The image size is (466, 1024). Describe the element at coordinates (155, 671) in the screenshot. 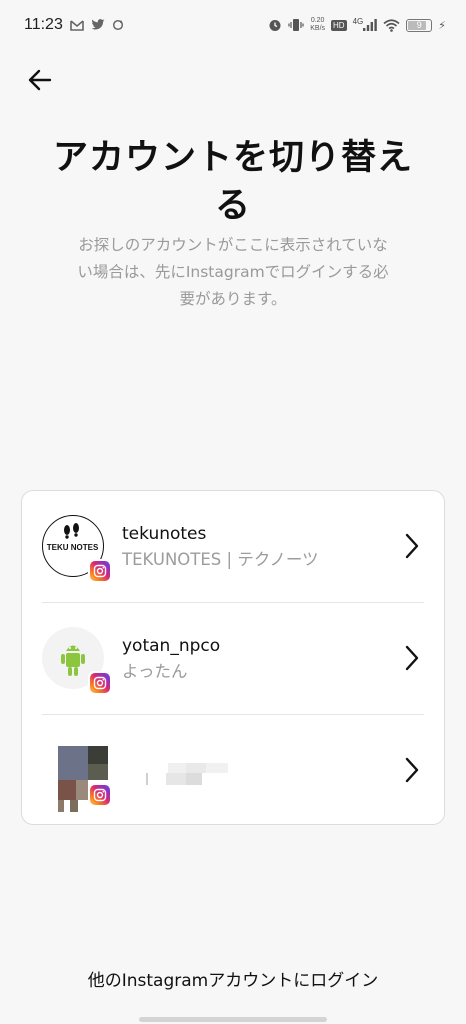

I see `account-display-name: よったん` at that location.